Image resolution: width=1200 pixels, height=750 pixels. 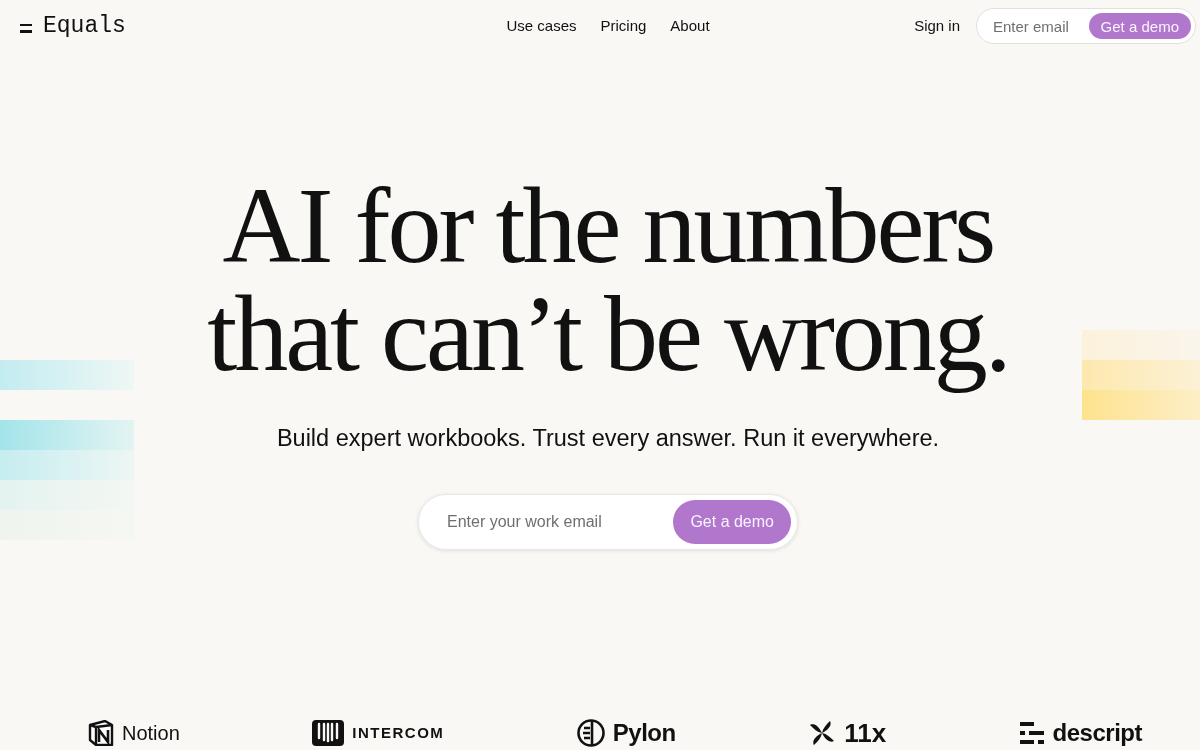 I want to click on nav-link: Use cases, so click(x=541, y=26).